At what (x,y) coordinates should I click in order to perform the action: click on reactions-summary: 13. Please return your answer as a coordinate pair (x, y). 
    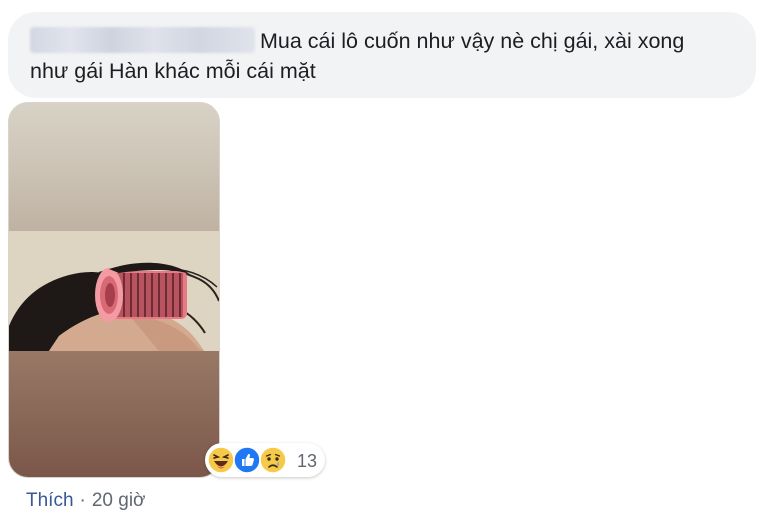
    Looking at the image, I should click on (265, 460).